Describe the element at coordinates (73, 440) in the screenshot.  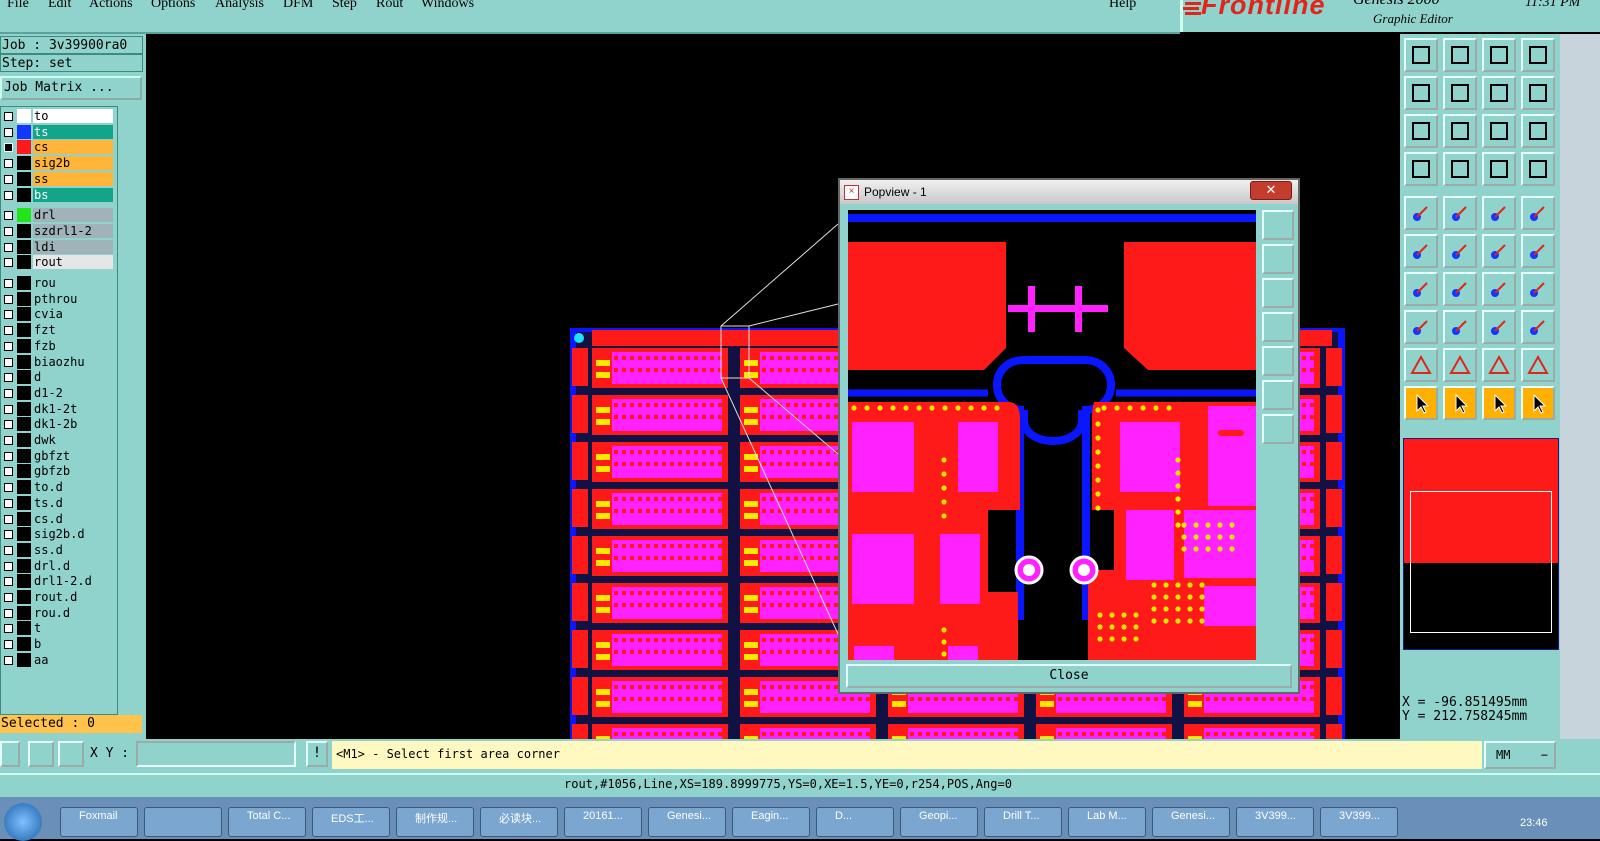
I see `layer-name: dwk` at that location.